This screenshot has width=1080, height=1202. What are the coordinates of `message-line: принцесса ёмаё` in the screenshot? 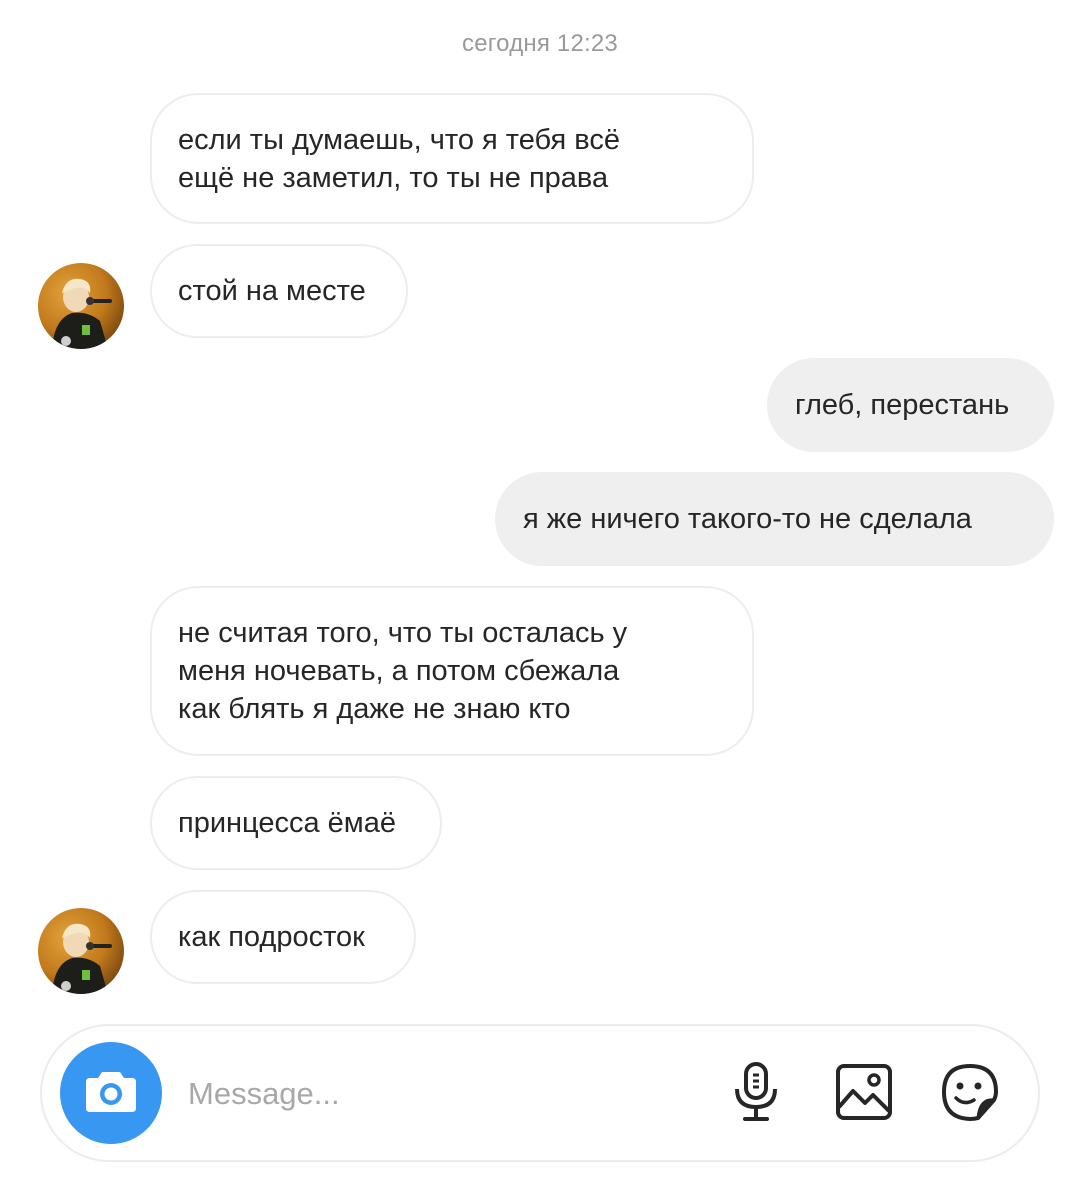 It's located at (287, 823).